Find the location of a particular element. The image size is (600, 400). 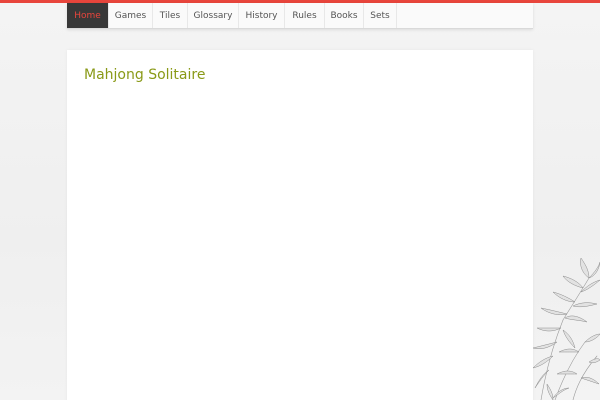

nav-item-label: Rules is located at coordinates (304, 15).